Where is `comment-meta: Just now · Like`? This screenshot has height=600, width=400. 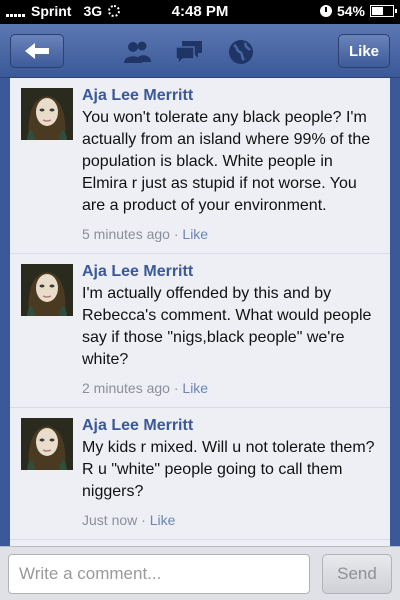
comment-meta: Just now · Like is located at coordinates (129, 520).